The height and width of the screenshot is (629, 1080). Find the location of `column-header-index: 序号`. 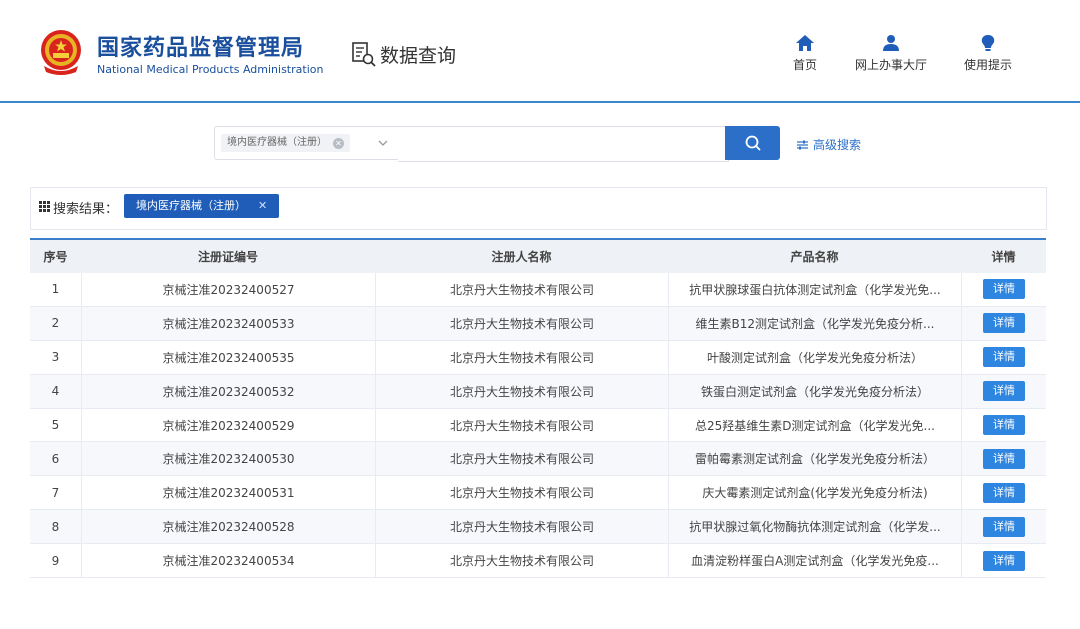

column-header-index: 序号 is located at coordinates (55, 257).